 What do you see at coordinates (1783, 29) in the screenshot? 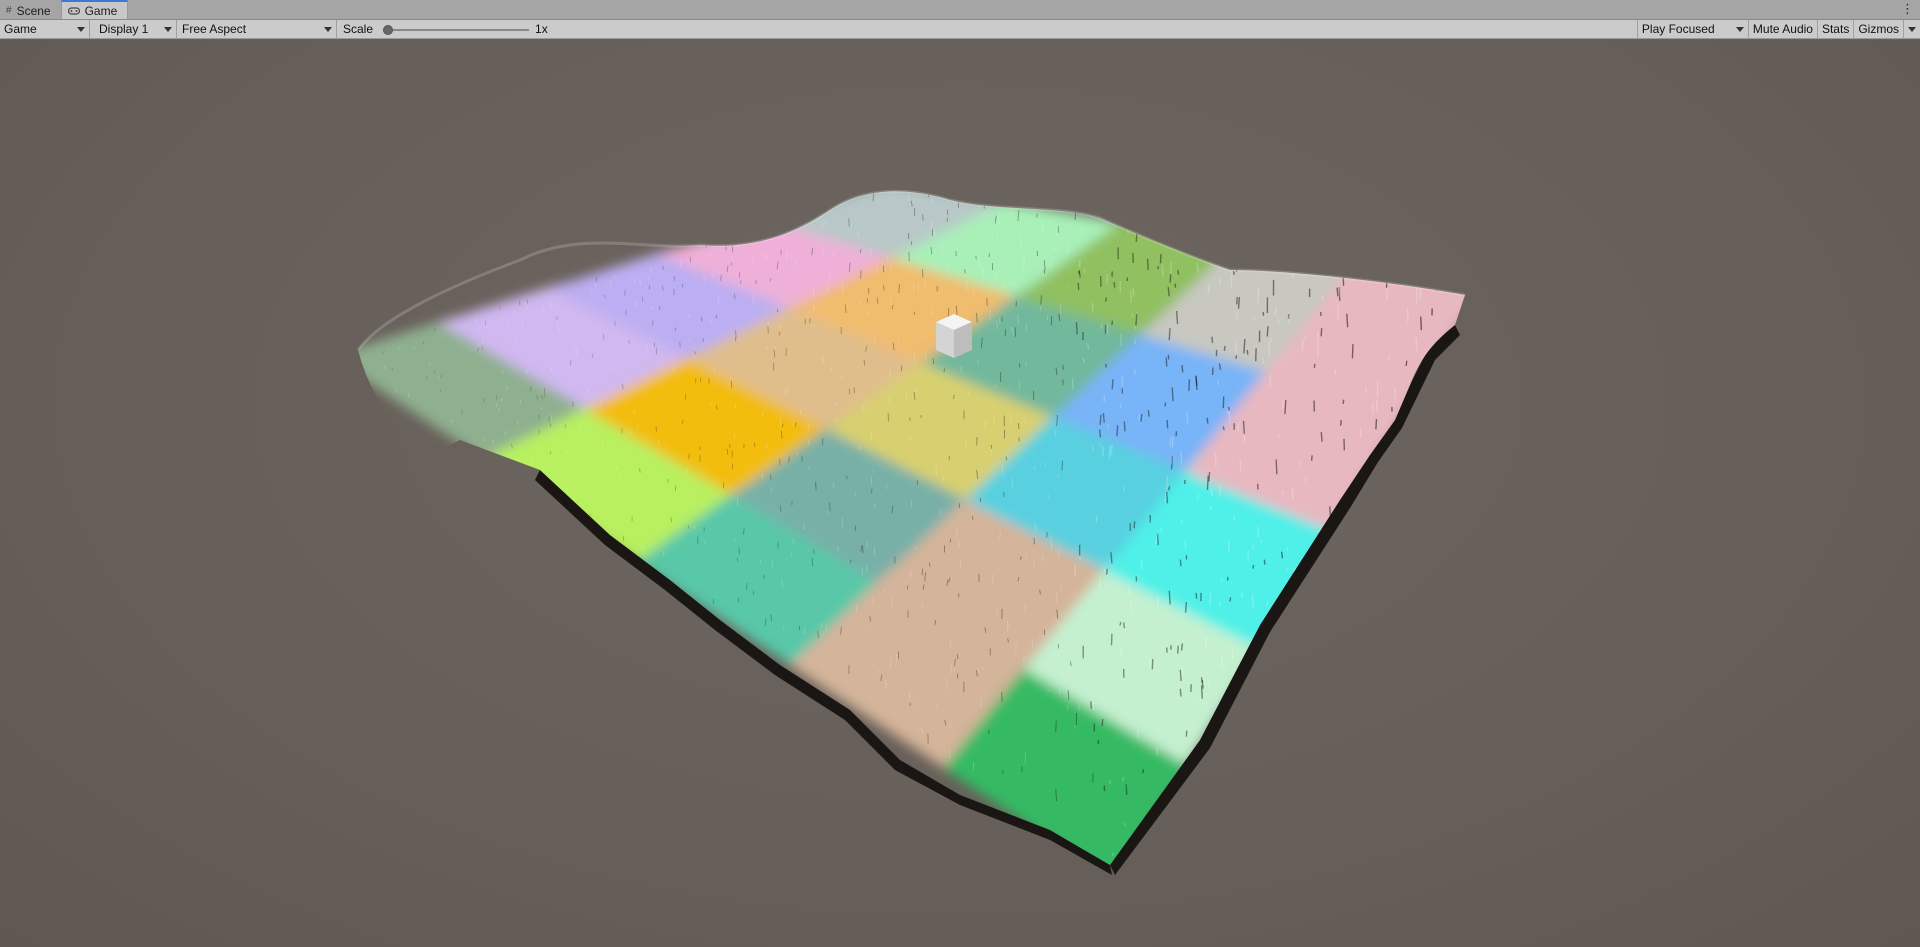
I see `mute-audio-toggle: Mute Audio` at bounding box center [1783, 29].